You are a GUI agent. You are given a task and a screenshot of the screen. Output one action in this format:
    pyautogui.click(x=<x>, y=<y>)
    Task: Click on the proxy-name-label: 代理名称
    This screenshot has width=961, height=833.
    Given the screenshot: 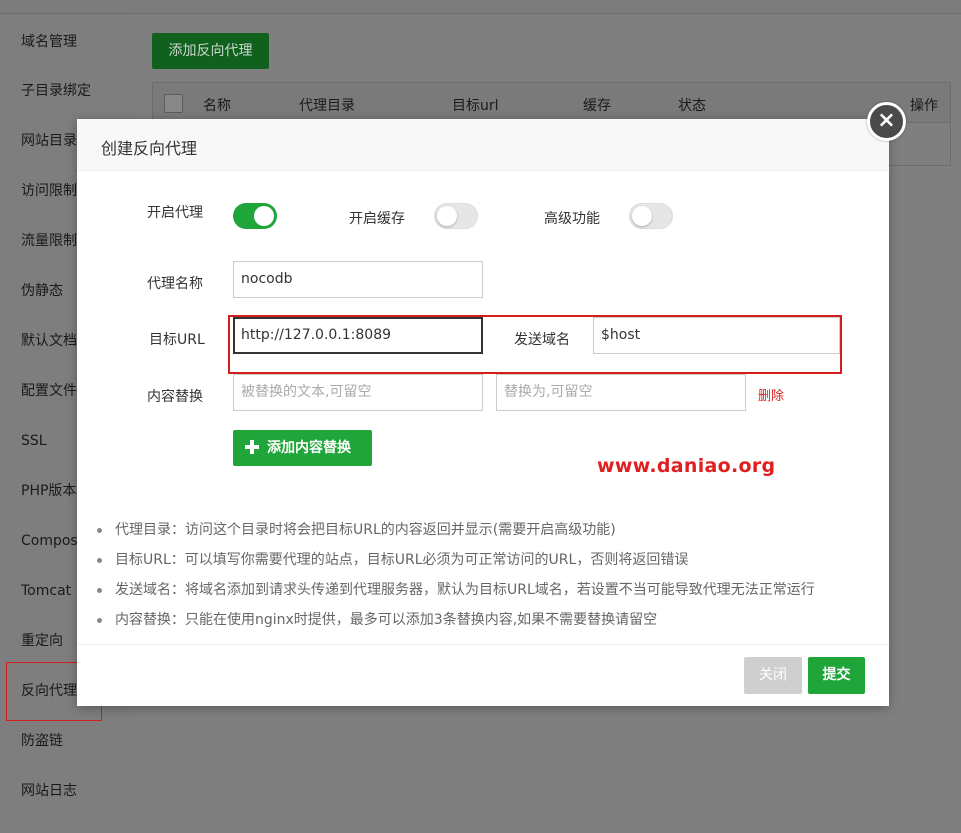 What is the action you would take?
    pyautogui.click(x=175, y=284)
    